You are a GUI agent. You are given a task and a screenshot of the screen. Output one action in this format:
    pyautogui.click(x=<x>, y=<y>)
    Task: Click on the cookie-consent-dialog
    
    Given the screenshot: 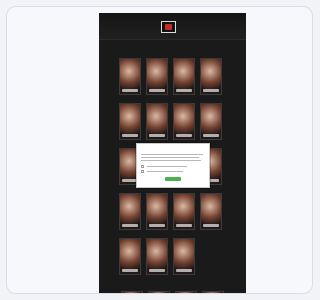 What is the action you would take?
    pyautogui.click(x=173, y=165)
    